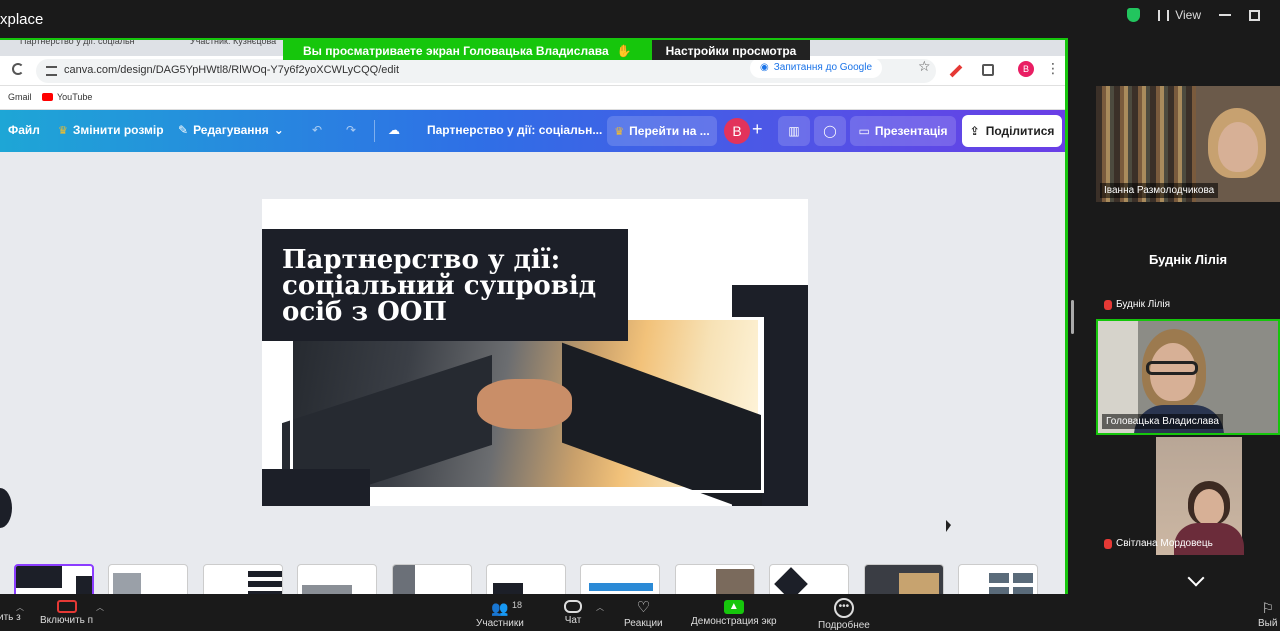 This screenshot has width=1280, height=631. I want to click on muted-mic-icon, so click(1108, 304).